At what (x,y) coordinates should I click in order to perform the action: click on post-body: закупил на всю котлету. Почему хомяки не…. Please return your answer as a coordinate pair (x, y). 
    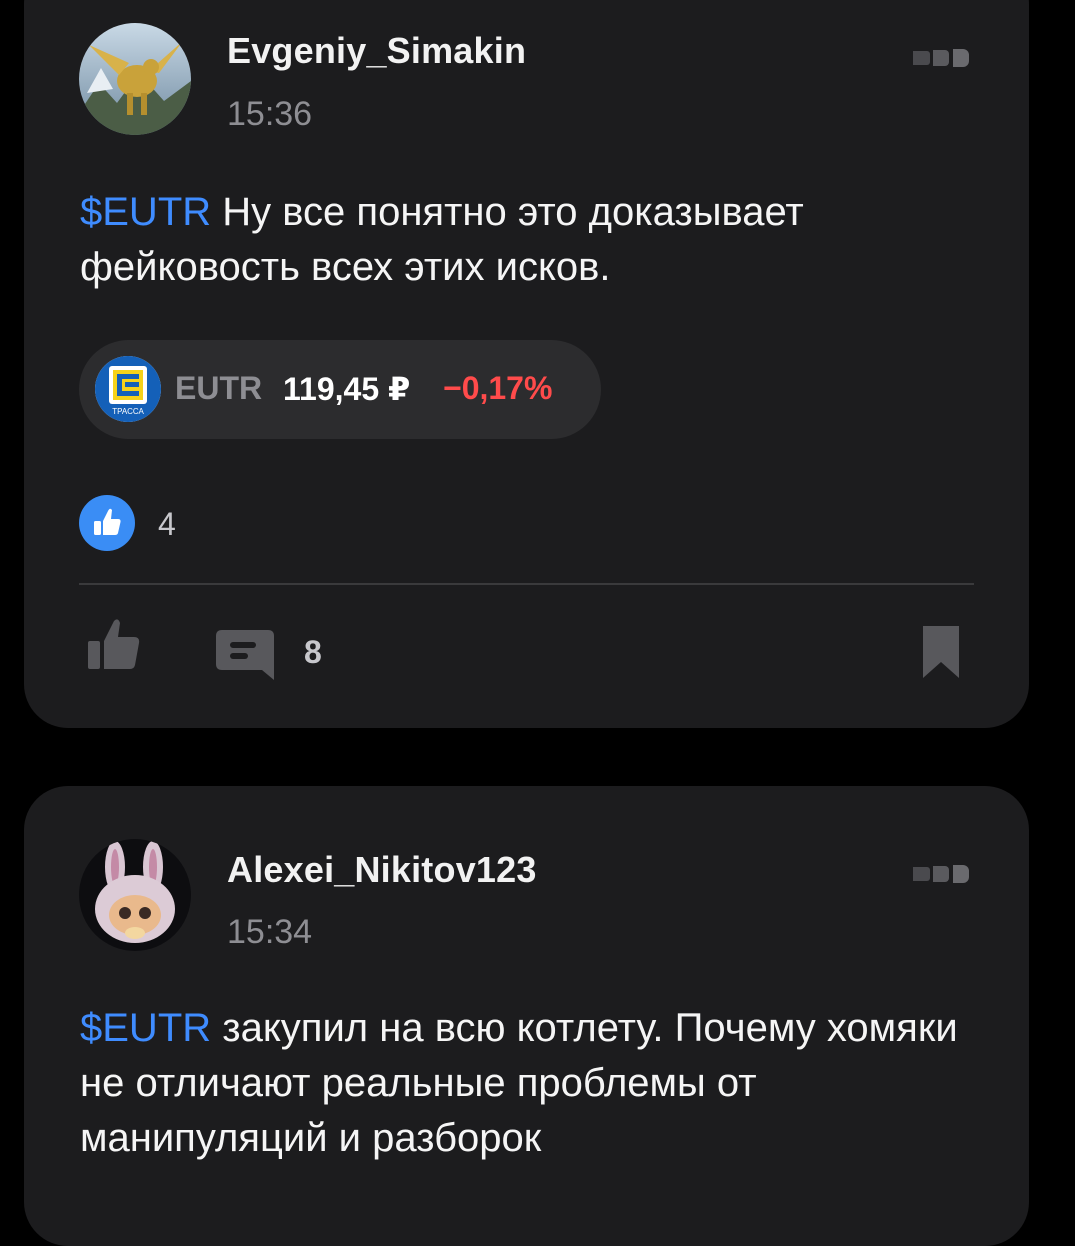
    Looking at the image, I should click on (519, 1083).